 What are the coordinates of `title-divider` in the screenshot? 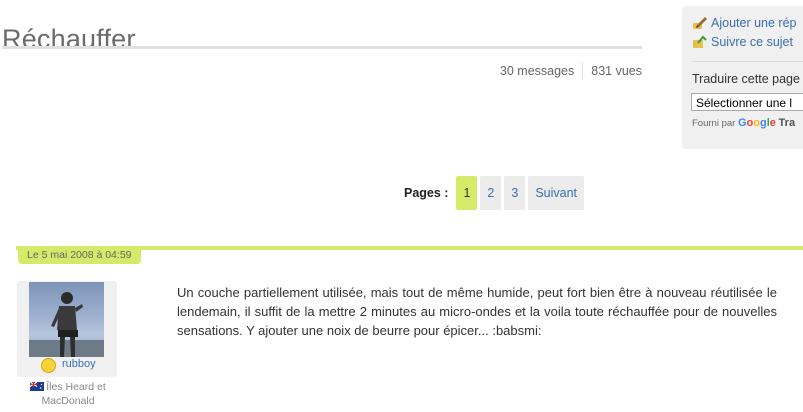 It's located at (322, 47).